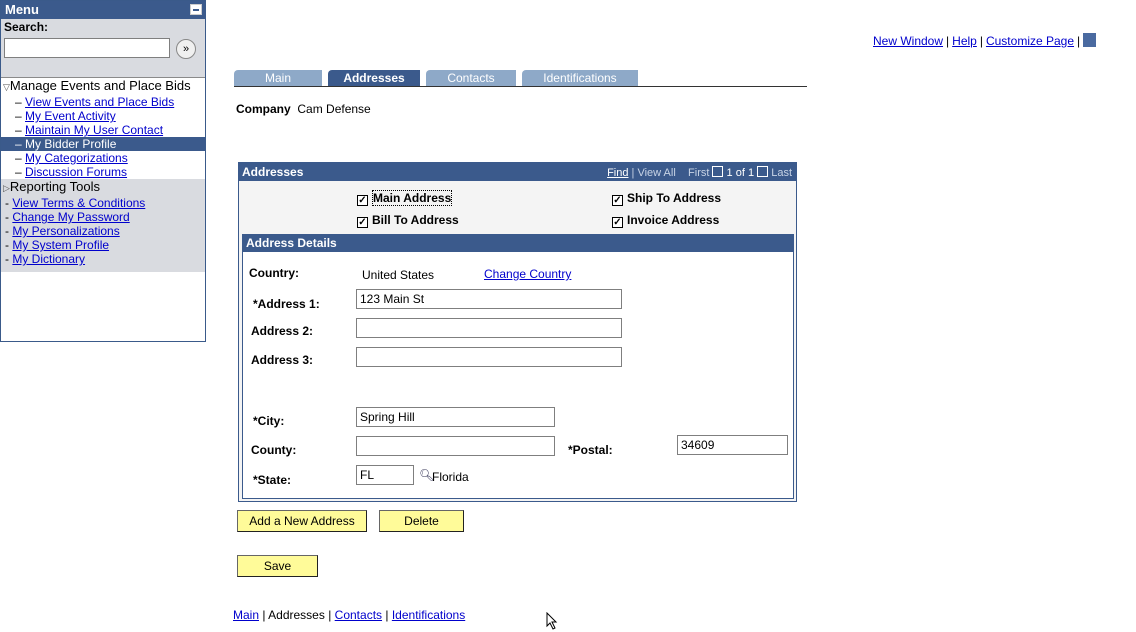 The height and width of the screenshot is (632, 1136). Describe the element at coordinates (26, 27) in the screenshot. I see `search-label: Search:` at that location.